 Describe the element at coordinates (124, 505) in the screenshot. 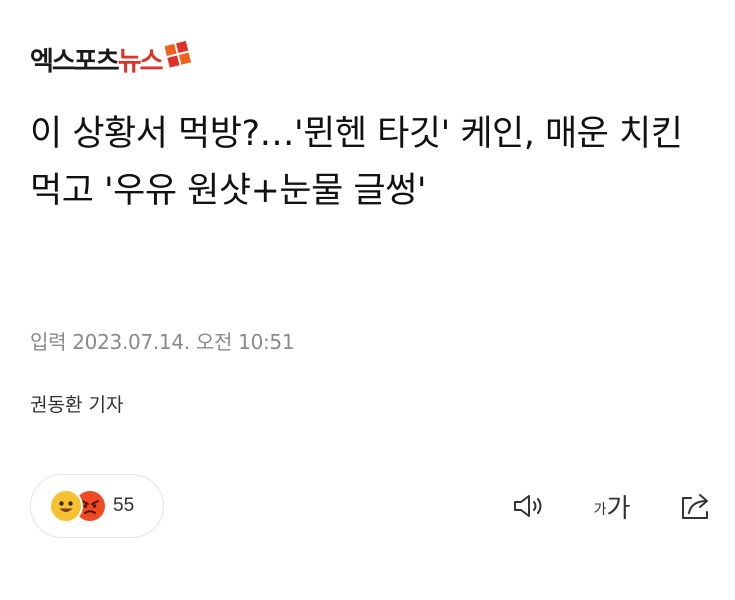

I see `reaction-count: 55` at that location.